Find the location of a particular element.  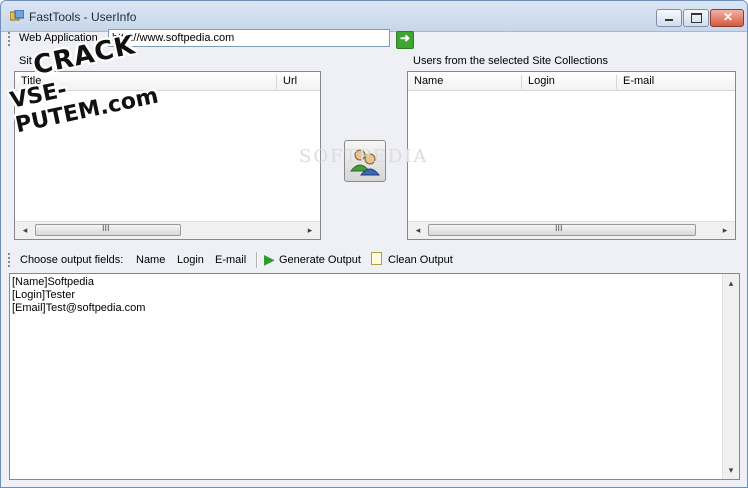

field-name-button: Name is located at coordinates (150, 260).